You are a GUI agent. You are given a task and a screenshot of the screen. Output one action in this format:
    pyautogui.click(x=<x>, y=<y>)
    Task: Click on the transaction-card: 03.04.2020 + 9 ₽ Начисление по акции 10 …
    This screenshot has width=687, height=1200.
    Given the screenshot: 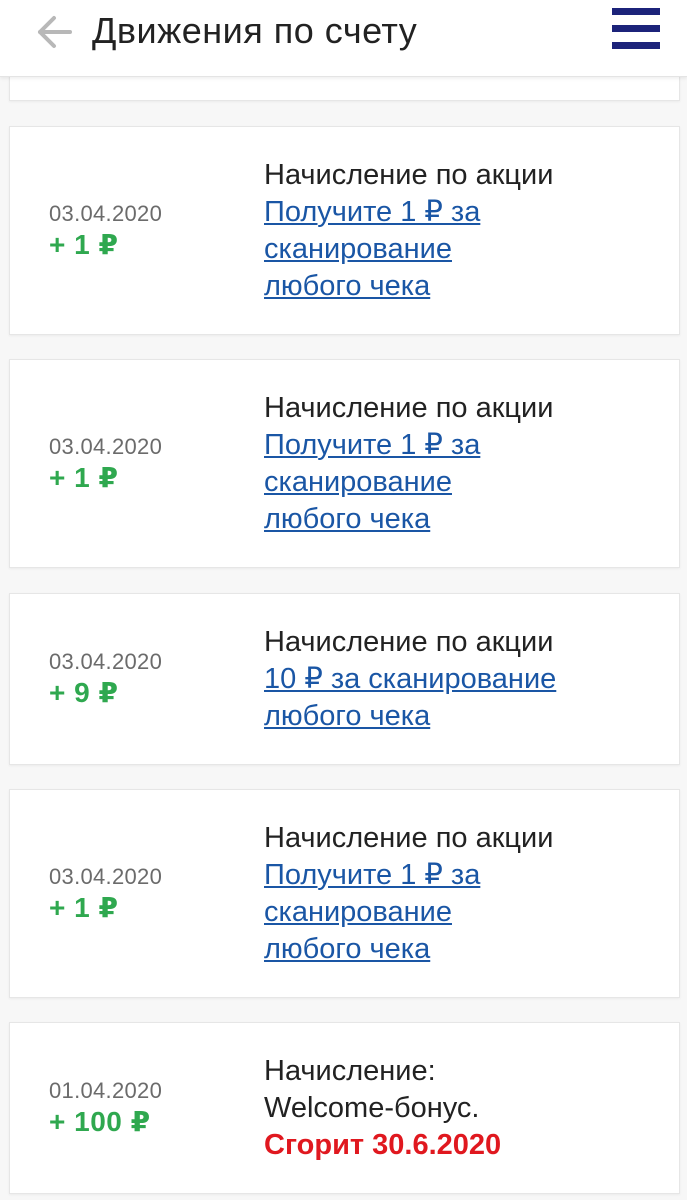 What is the action you would take?
    pyautogui.click(x=344, y=679)
    